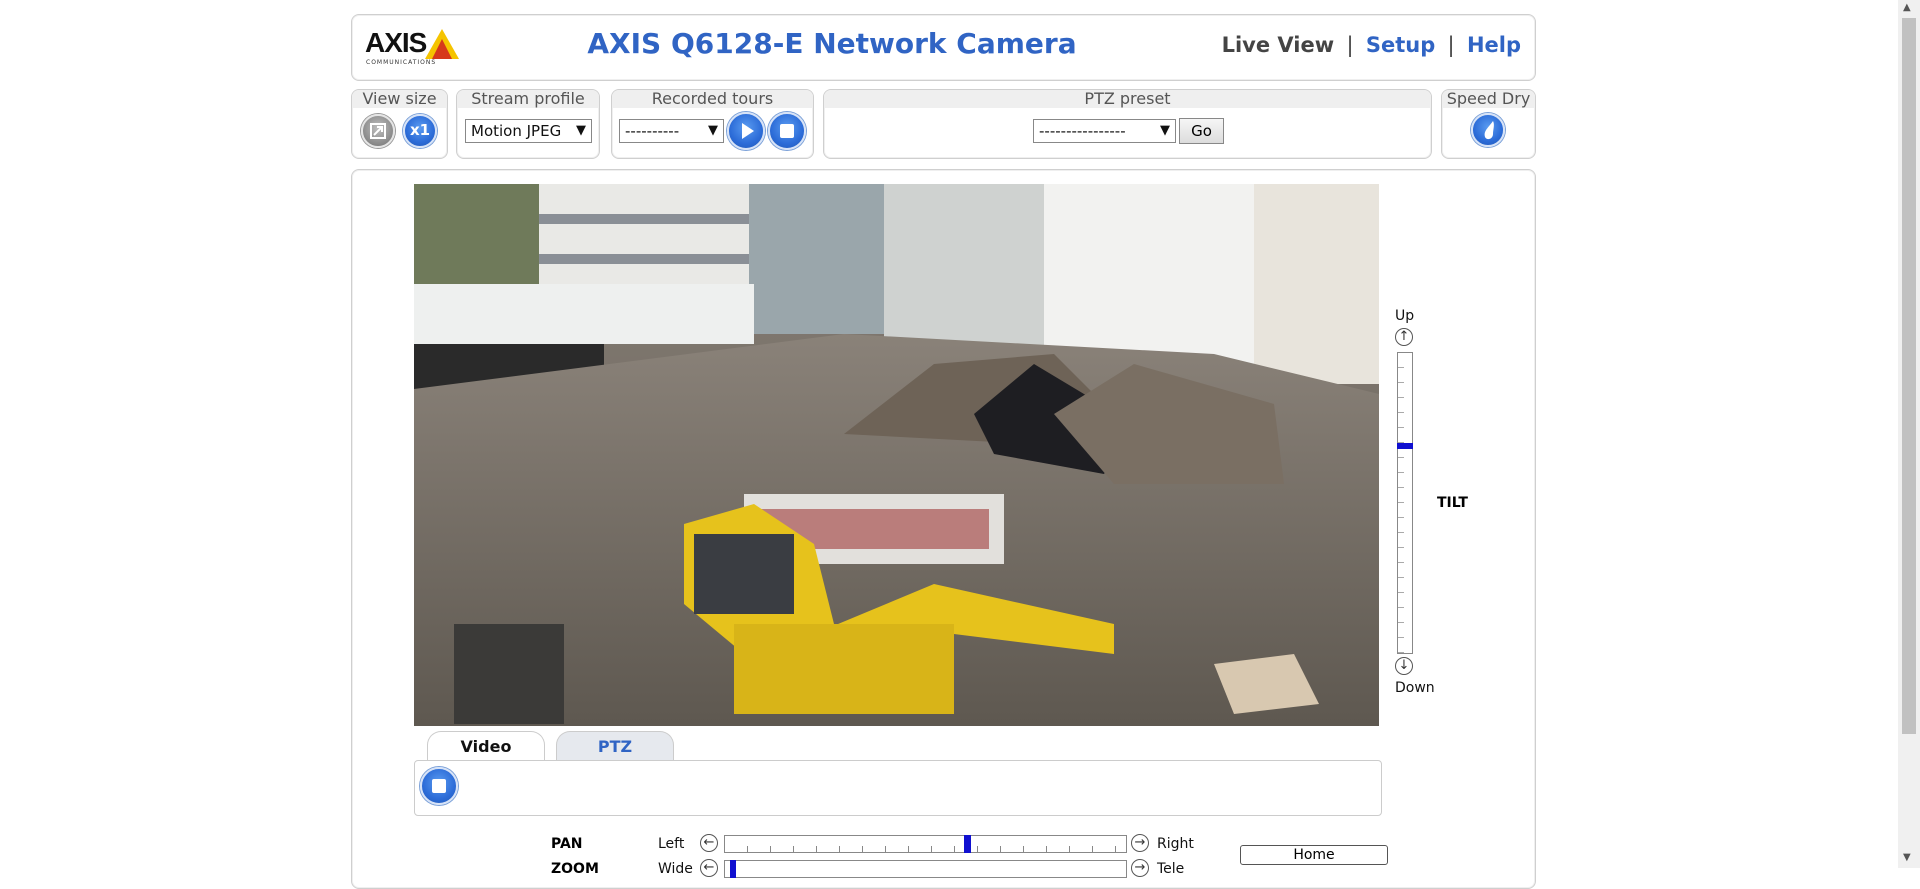 The width and height of the screenshot is (1920, 889). Describe the element at coordinates (1405, 316) in the screenshot. I see `tilt-up-label: Up` at that location.